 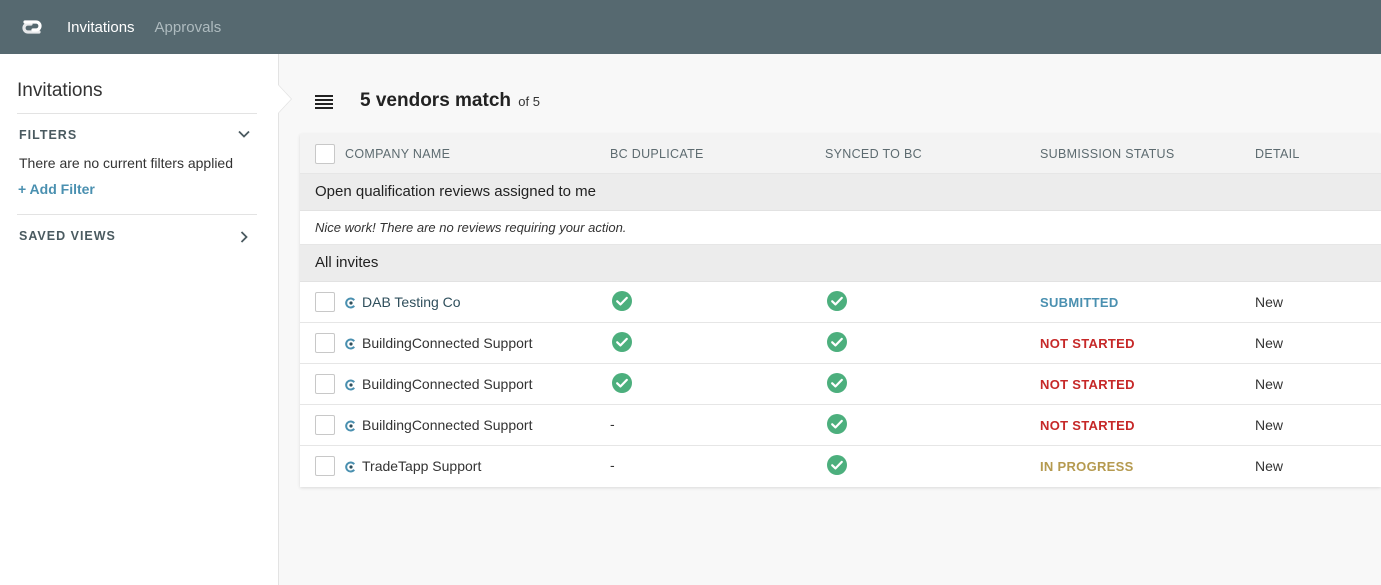 I want to click on table-row: DAB Testing Co SUBMITTED New, so click(x=840, y=302).